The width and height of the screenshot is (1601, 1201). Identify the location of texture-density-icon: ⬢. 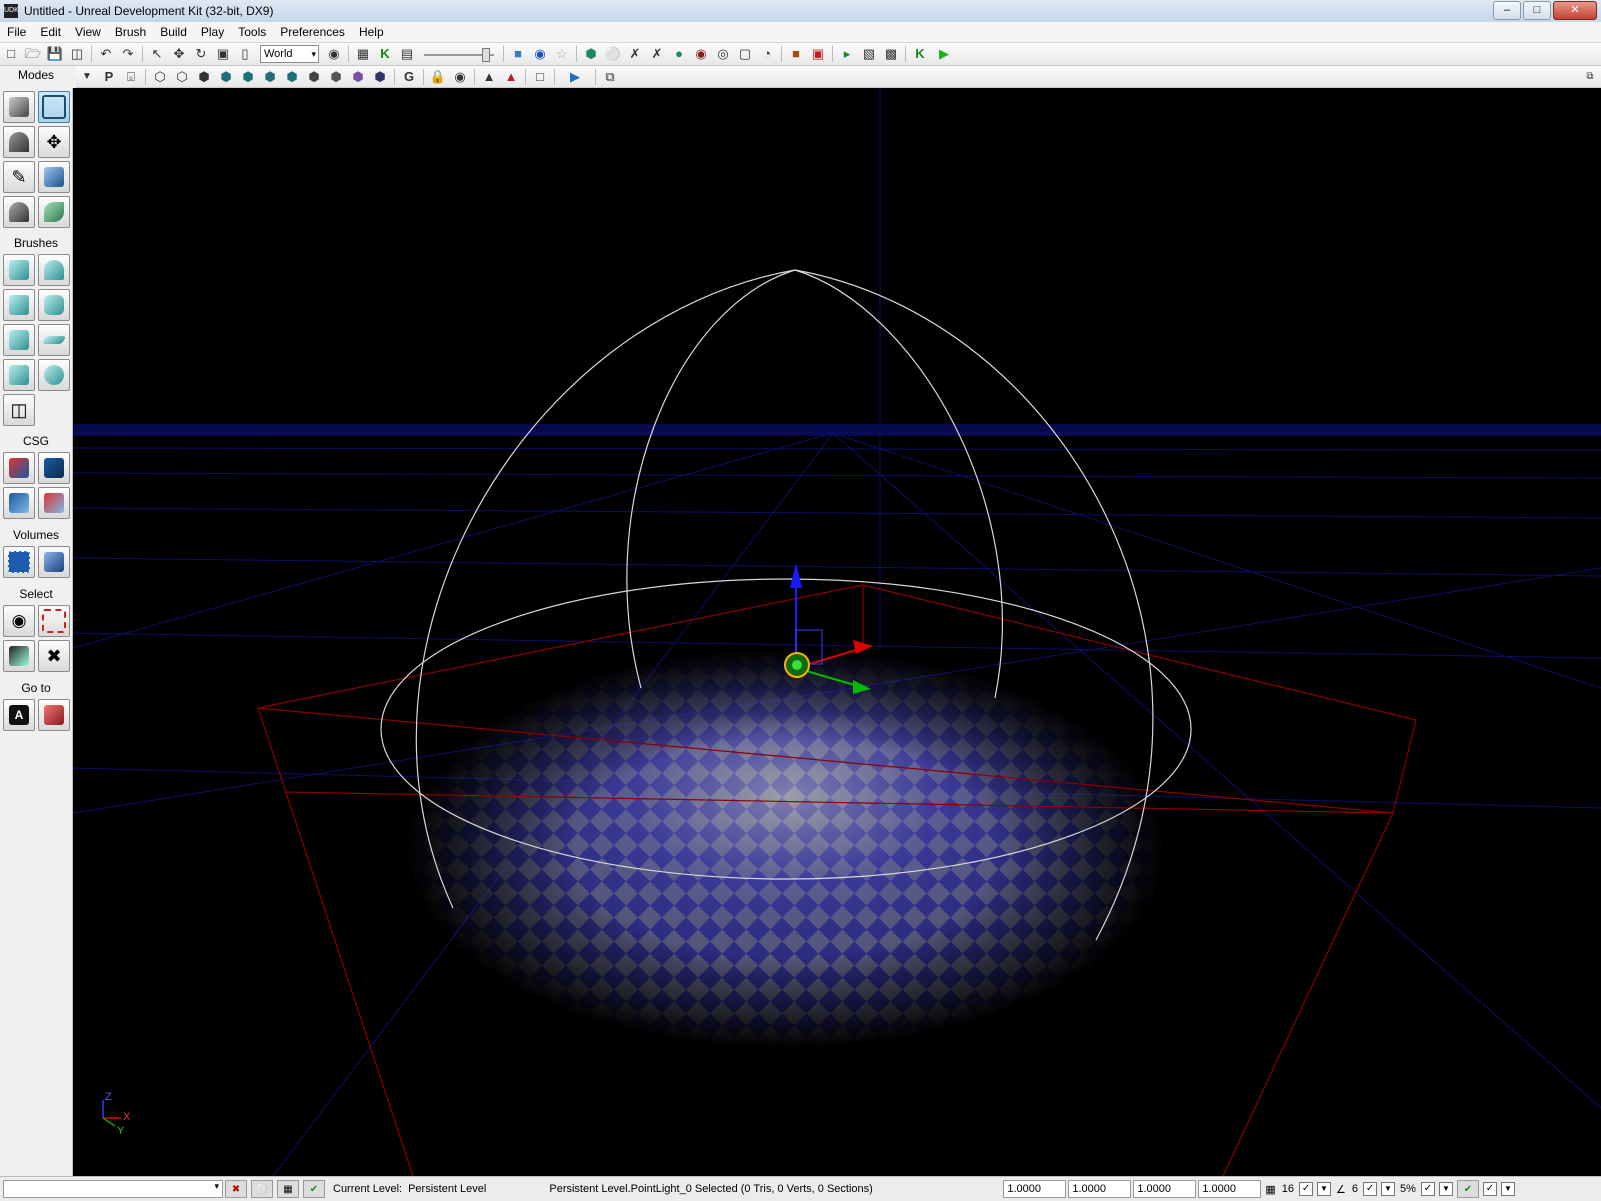
(314, 77).